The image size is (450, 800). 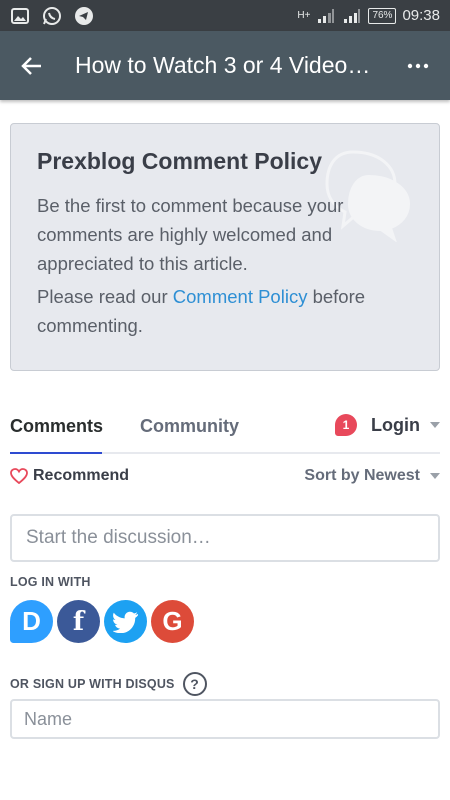 I want to click on recommend-button: Recommend, so click(x=69, y=476).